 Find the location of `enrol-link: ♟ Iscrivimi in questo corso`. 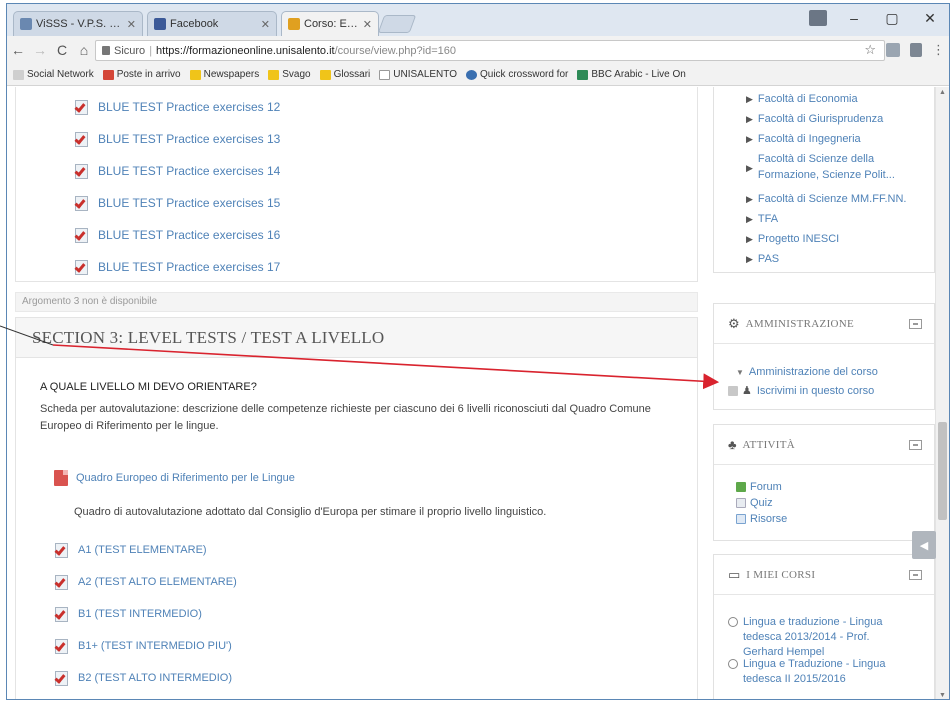

enrol-link: ♟ Iscrivimi in questo corso is located at coordinates (801, 390).